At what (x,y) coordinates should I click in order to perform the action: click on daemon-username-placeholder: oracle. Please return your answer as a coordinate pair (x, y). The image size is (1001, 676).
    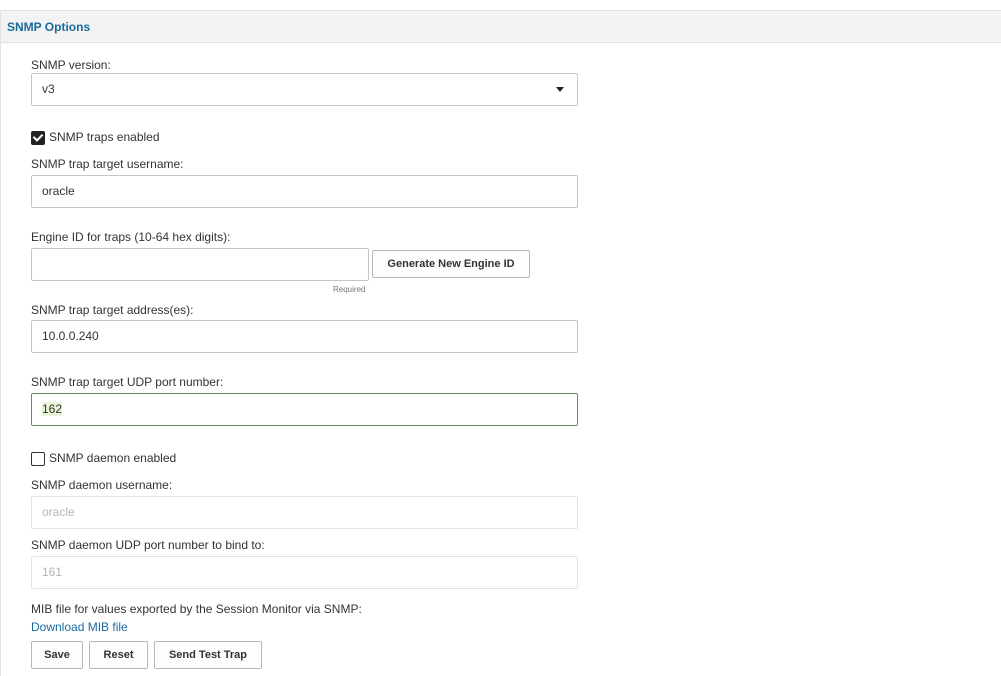
    Looking at the image, I should click on (58, 512).